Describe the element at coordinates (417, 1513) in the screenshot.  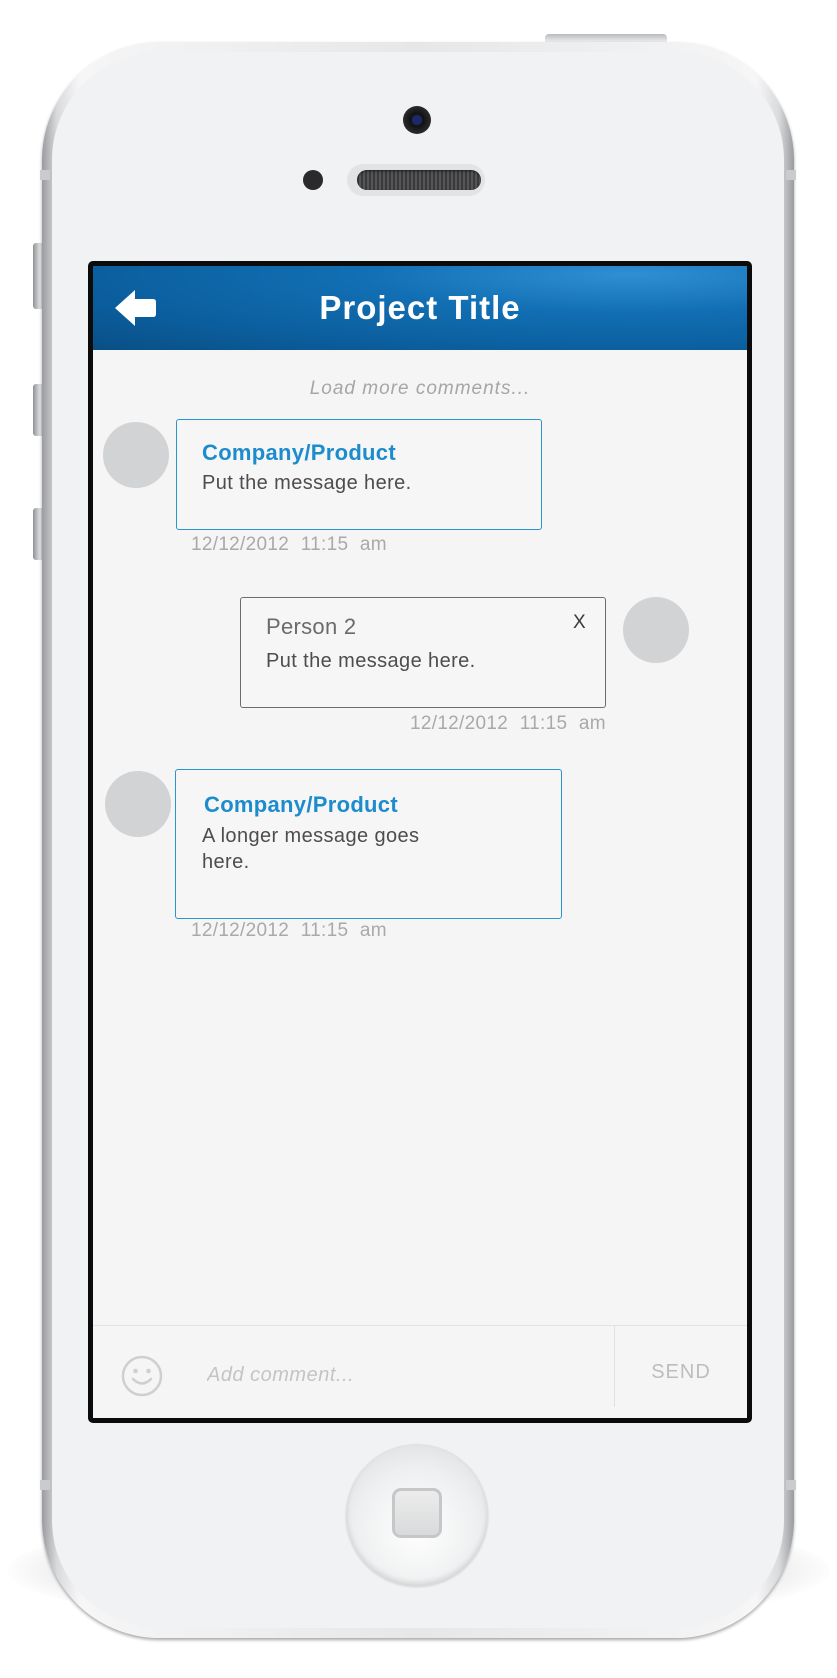
I see `home-button-icon` at that location.